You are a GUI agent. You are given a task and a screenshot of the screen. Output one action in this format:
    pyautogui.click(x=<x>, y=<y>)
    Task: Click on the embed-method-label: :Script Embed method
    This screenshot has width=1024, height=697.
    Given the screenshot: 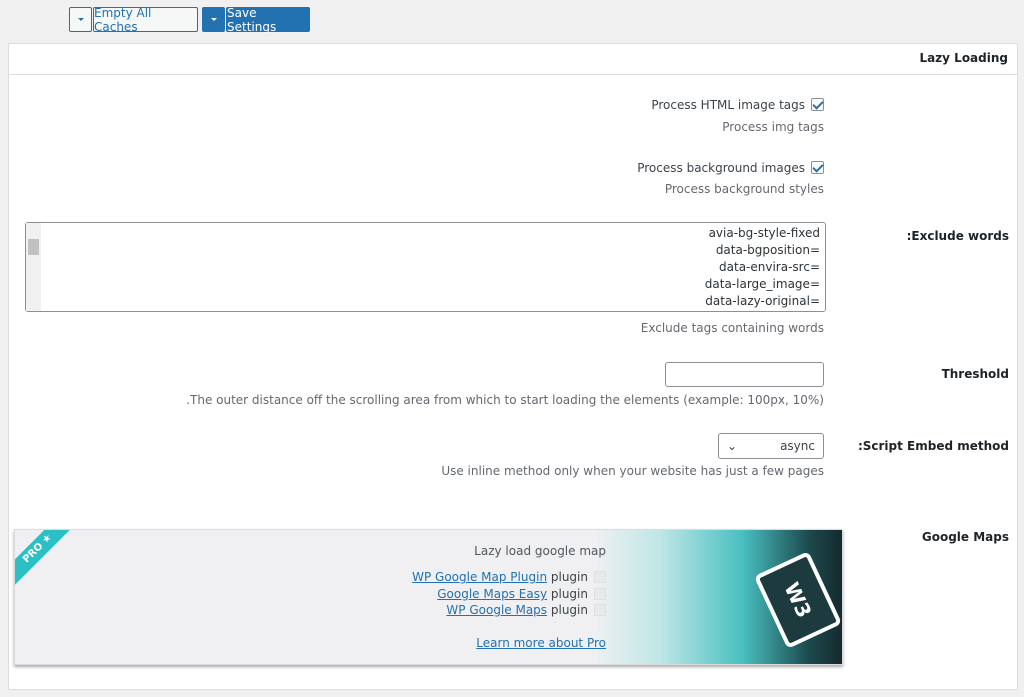 What is the action you would take?
    pyautogui.click(x=933, y=446)
    